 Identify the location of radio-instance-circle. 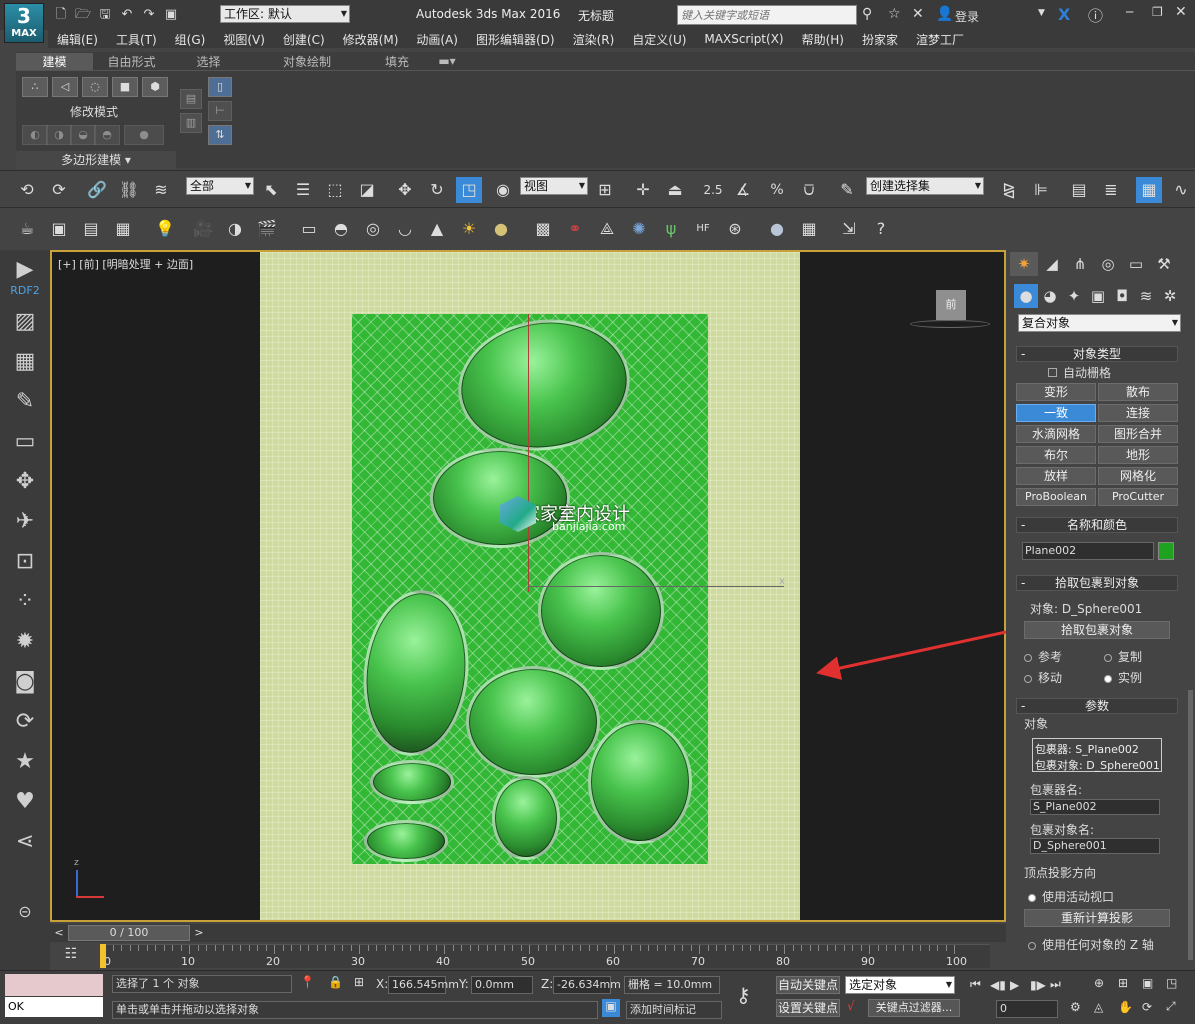
(1108, 678).